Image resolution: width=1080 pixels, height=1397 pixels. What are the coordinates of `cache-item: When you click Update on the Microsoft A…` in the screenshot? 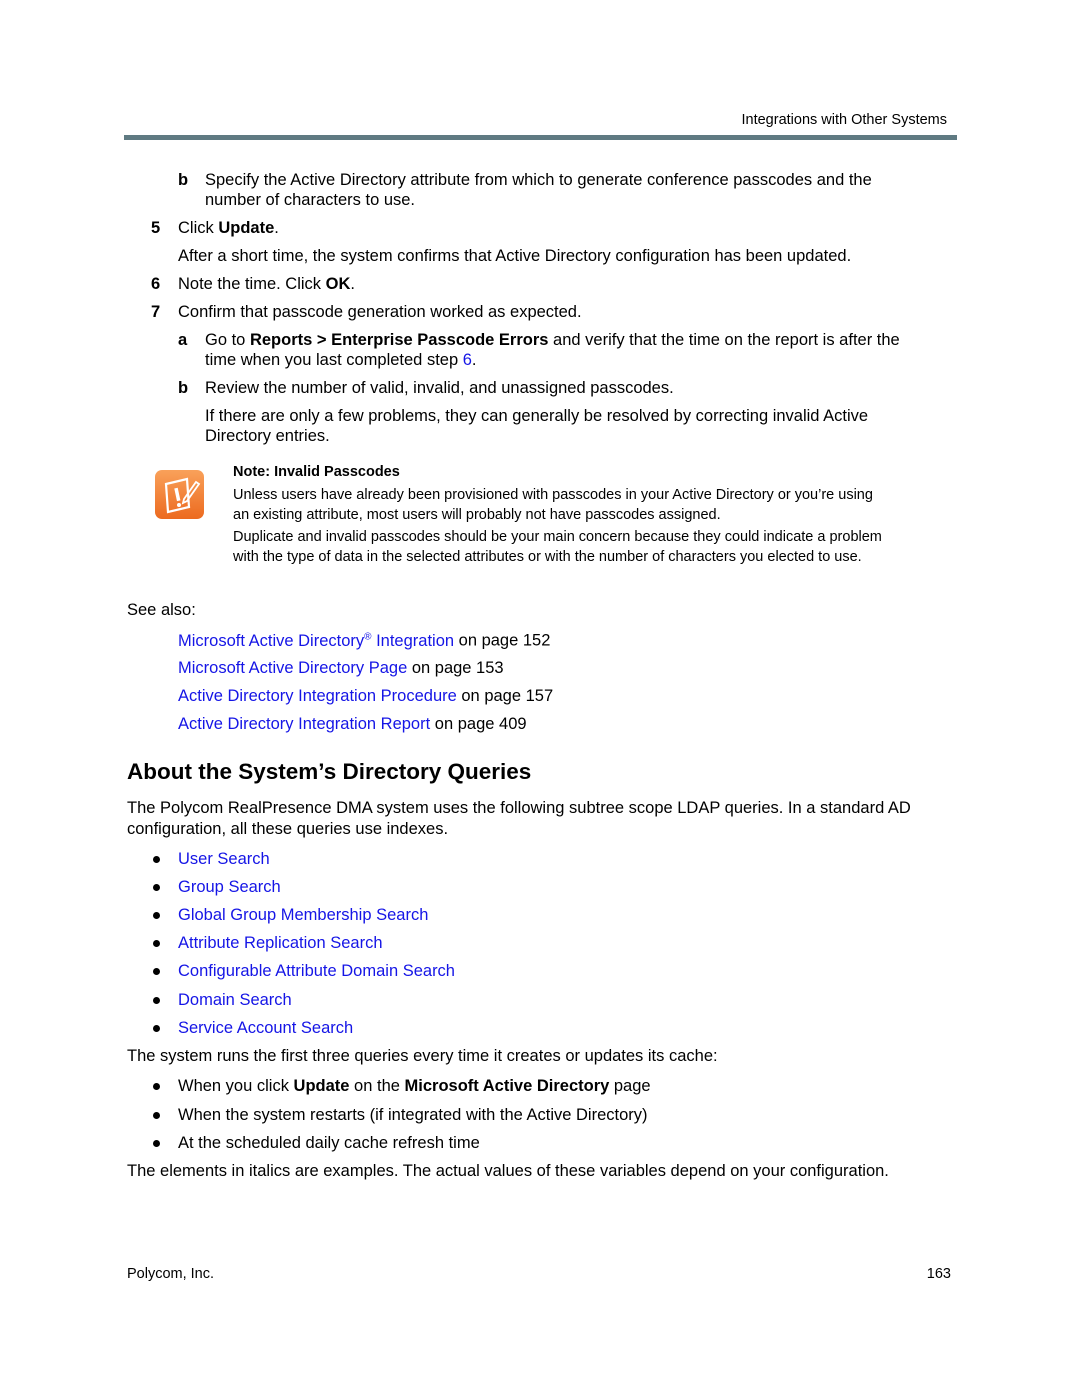 It's located at (414, 1086).